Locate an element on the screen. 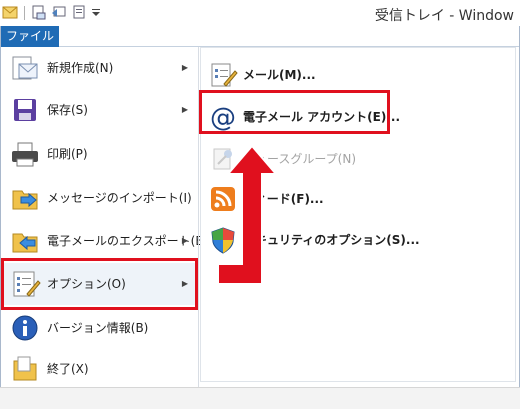  guide-arrow-icon is located at coordinates (248, 214).